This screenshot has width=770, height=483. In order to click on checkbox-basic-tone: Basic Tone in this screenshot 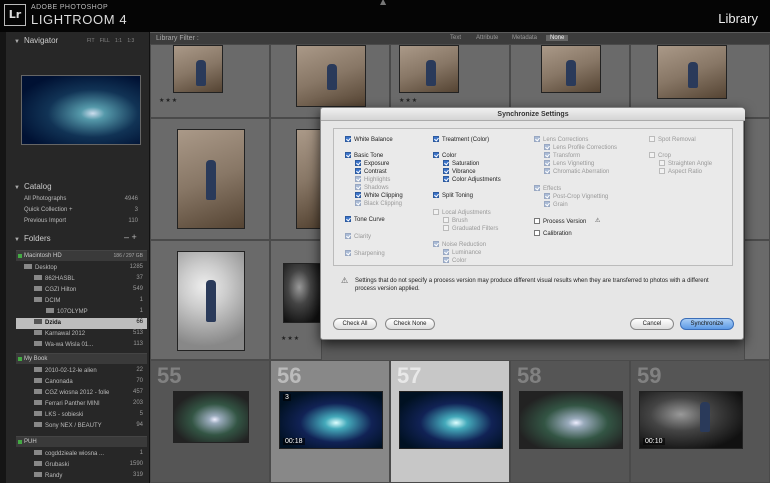, I will do `click(364, 156)`.